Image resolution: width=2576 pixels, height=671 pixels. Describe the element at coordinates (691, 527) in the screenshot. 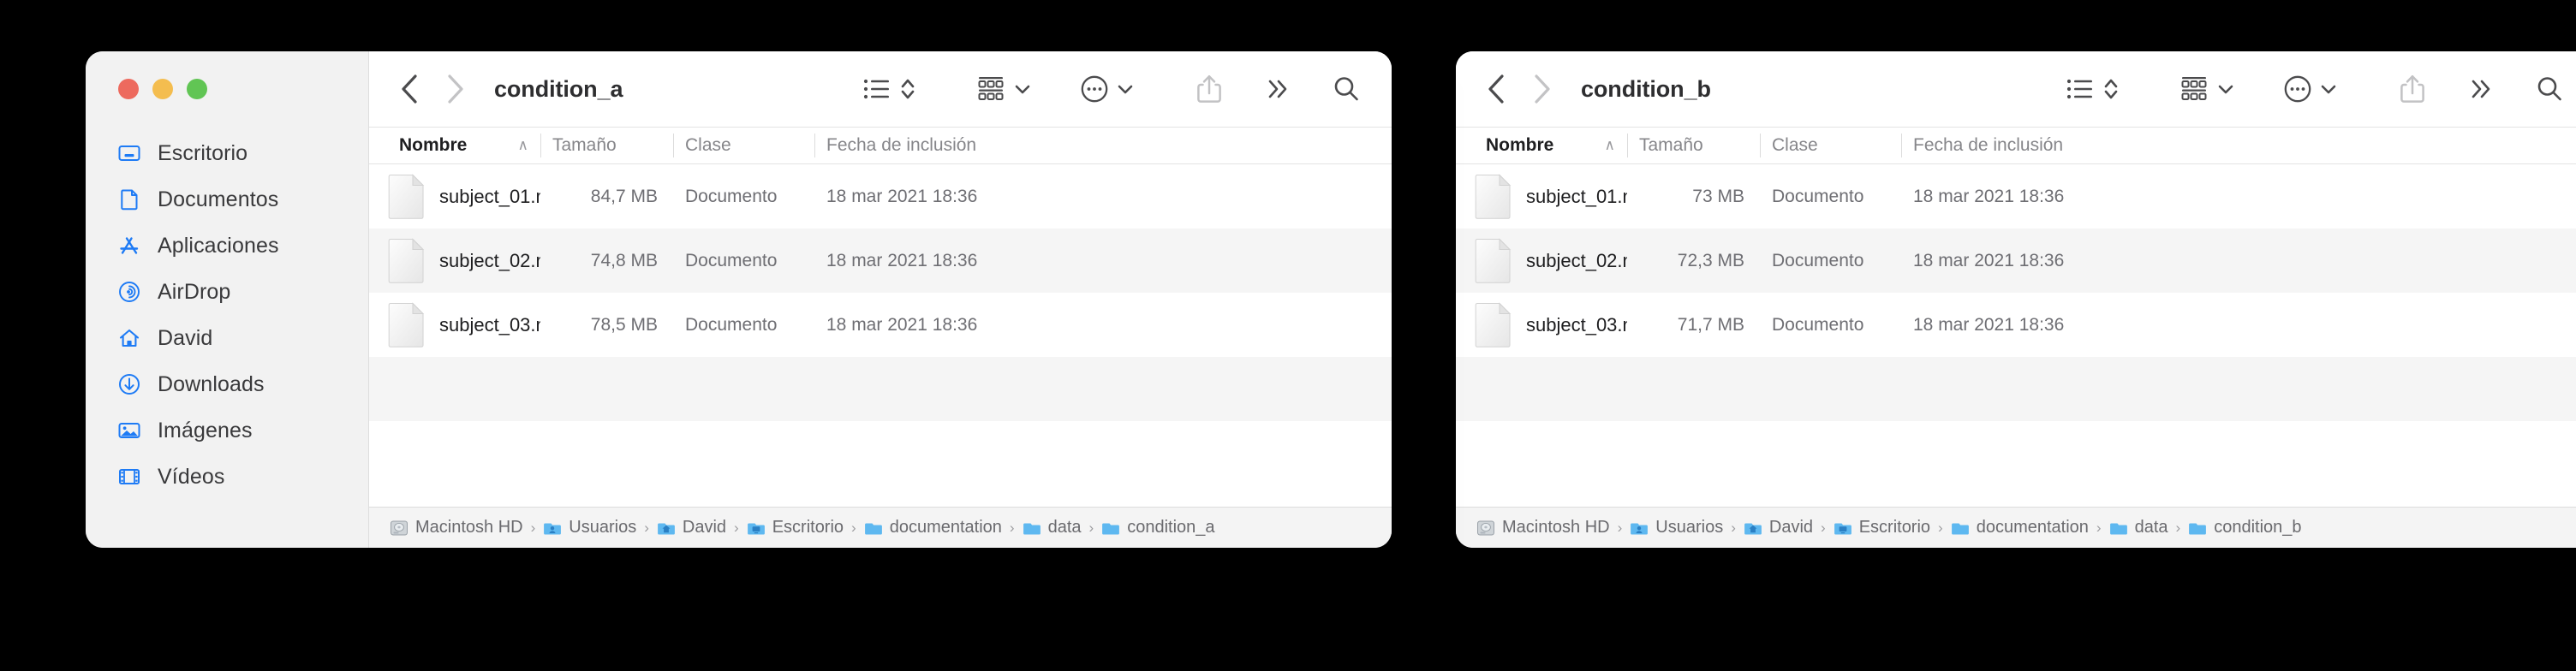

I see `breadcrumb-item-david-a: David` at that location.